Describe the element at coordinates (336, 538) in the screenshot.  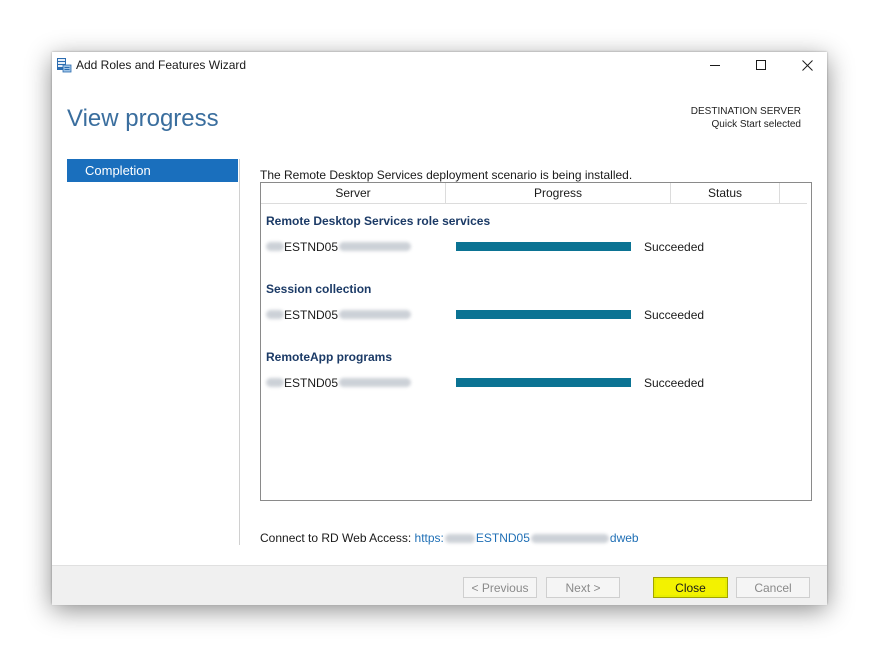
I see `rd-web-access-label: Connect to RD Web Access:` at that location.